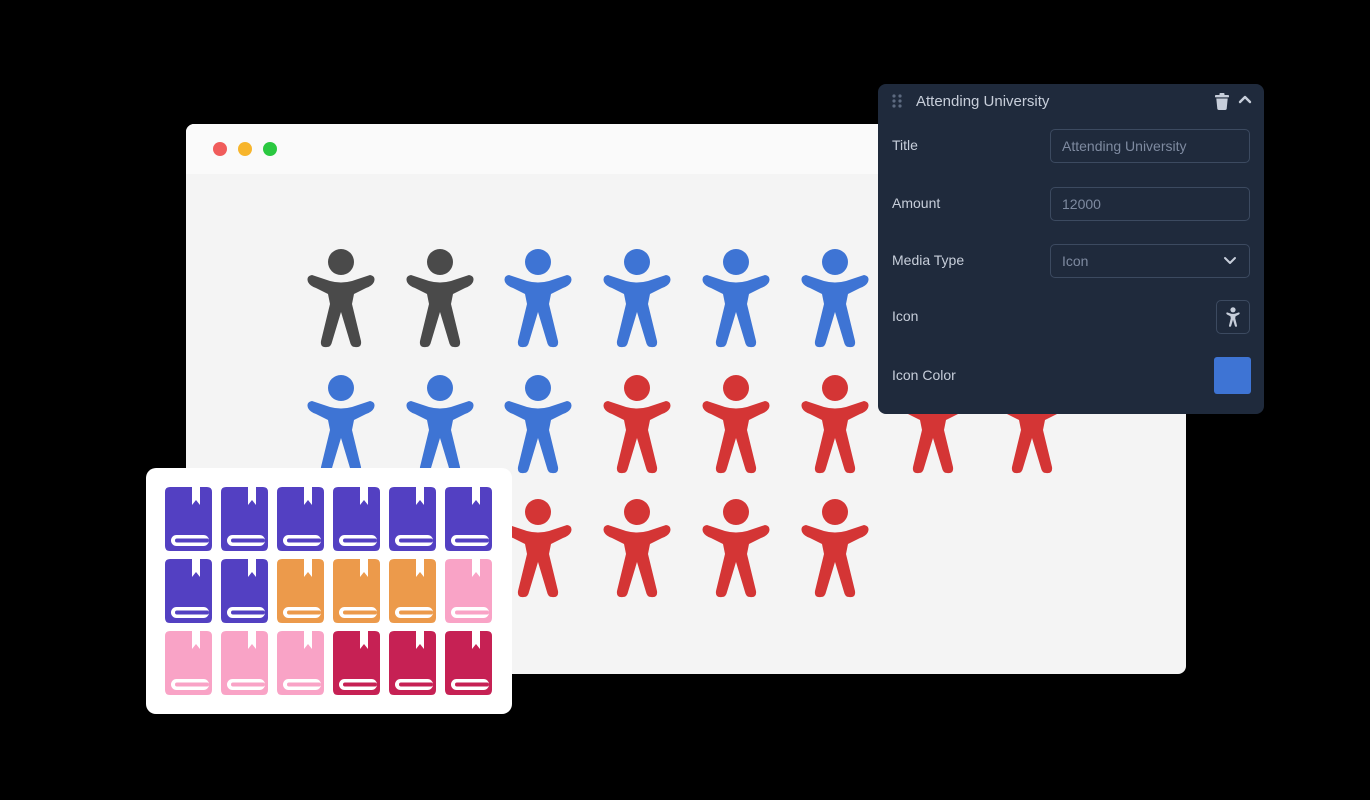 The width and height of the screenshot is (1370, 800). What do you see at coordinates (1230, 260) in the screenshot?
I see `chevron-down-icon` at bounding box center [1230, 260].